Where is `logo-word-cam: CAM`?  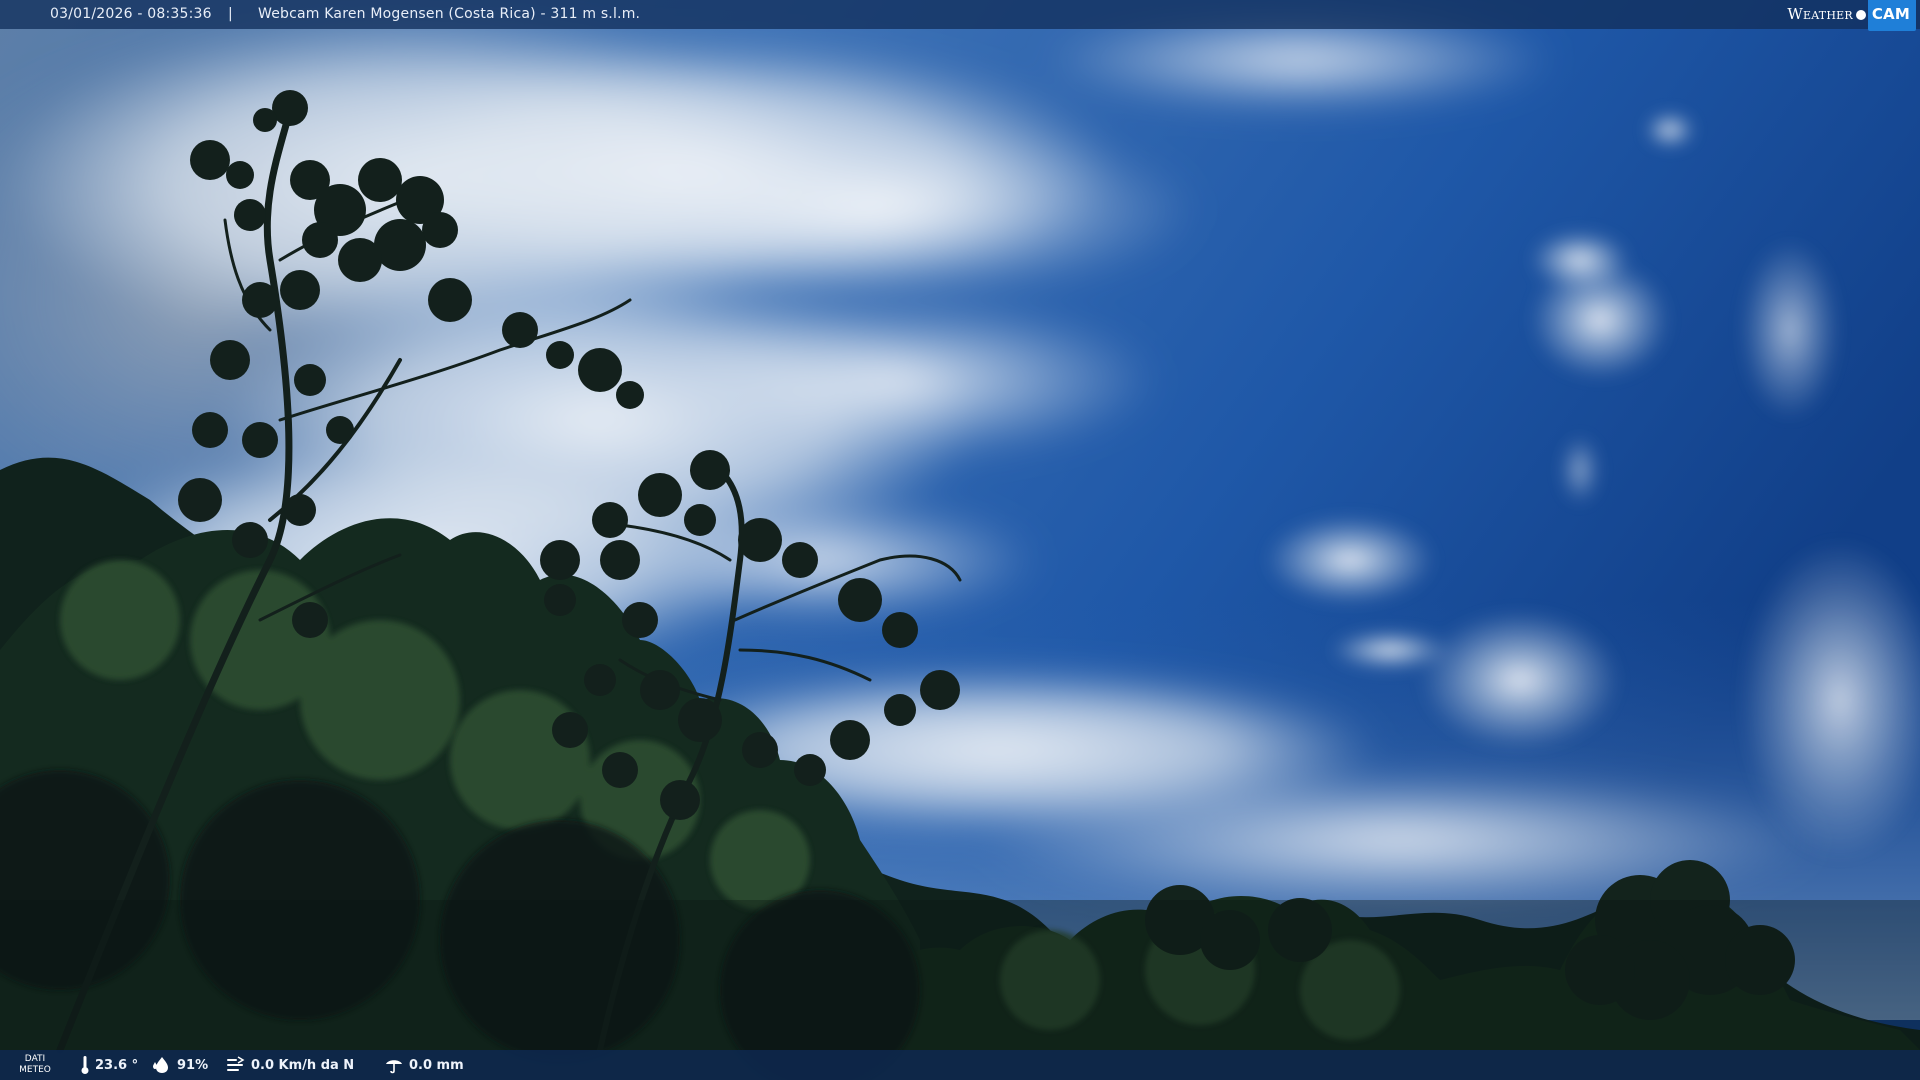
logo-word-cam: CAM is located at coordinates (1891, 15).